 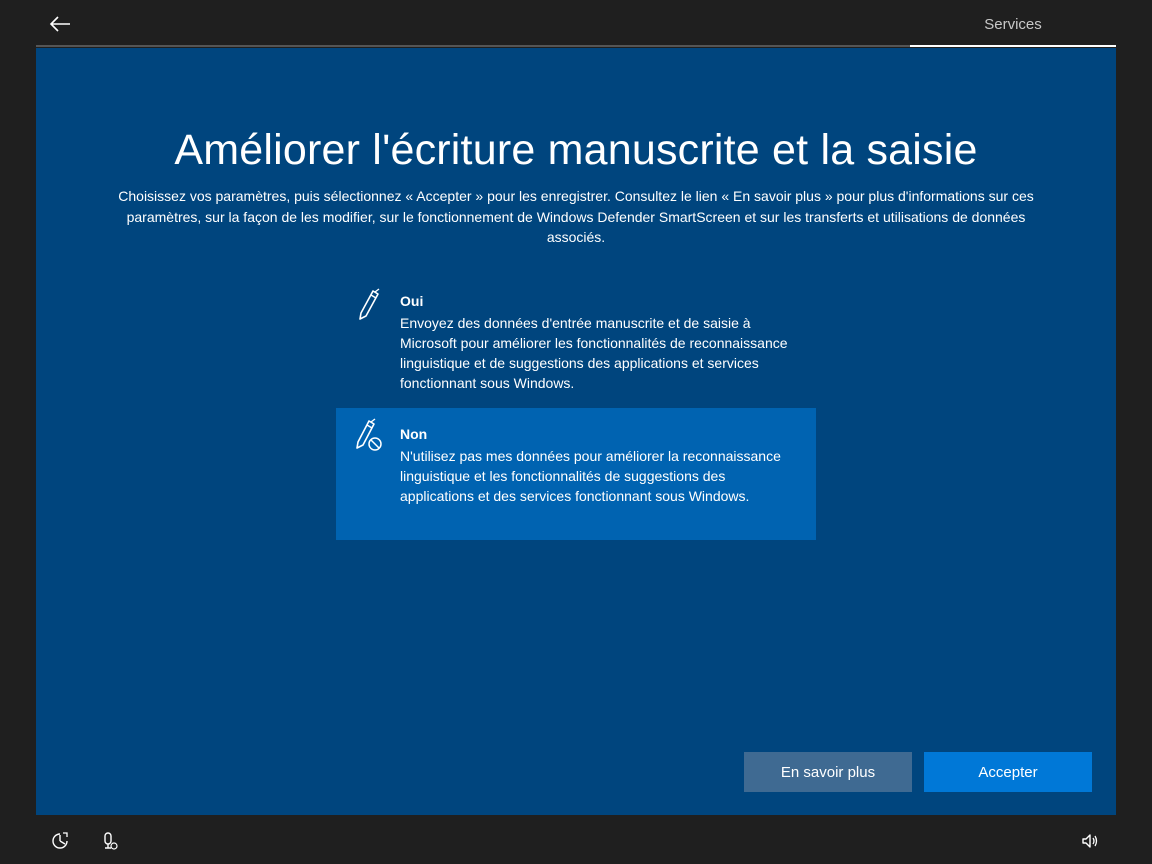 I want to click on section-label: Services, so click(x=1013, y=24).